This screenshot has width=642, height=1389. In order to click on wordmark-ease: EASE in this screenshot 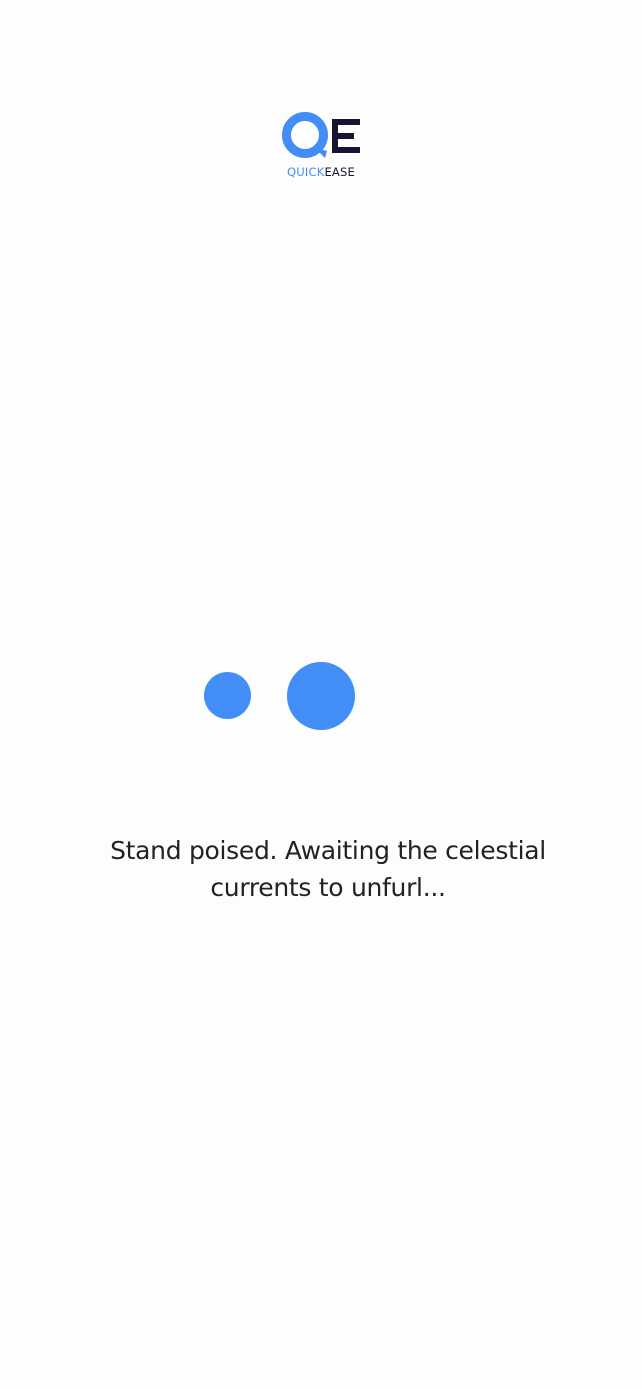, I will do `click(339, 172)`.